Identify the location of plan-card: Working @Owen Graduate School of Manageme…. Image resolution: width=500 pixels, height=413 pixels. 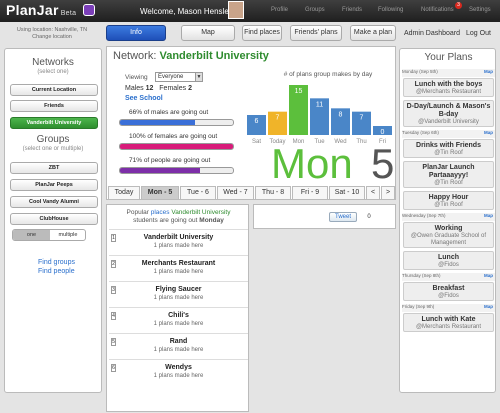
(448, 235).